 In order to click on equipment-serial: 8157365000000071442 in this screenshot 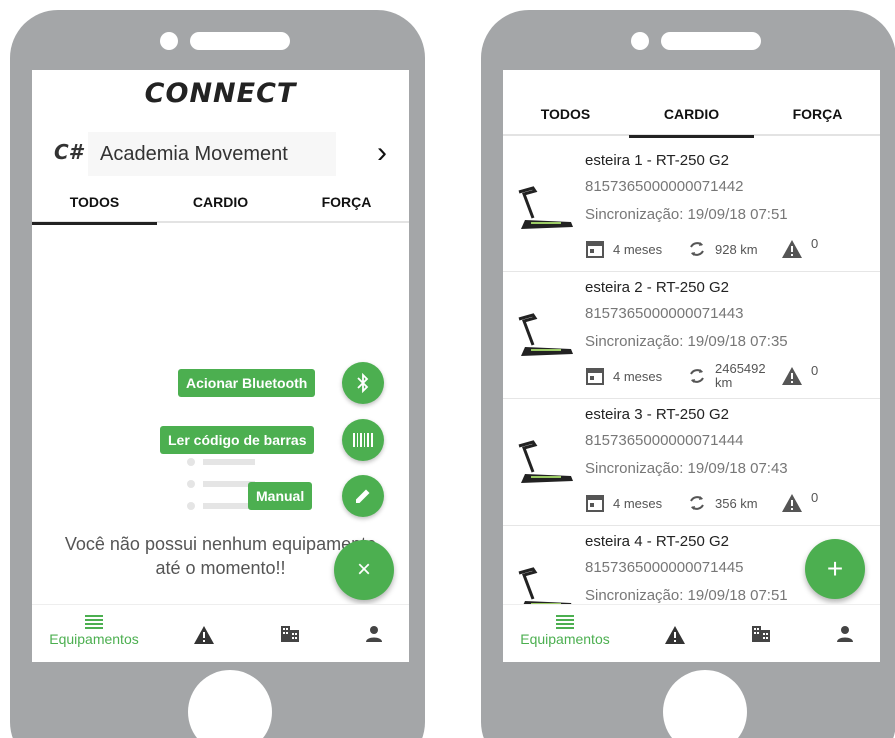, I will do `click(664, 186)`.